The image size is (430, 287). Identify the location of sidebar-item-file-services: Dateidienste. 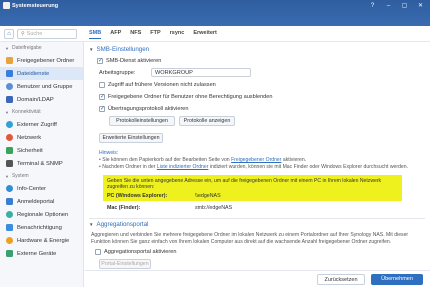
(41, 73).